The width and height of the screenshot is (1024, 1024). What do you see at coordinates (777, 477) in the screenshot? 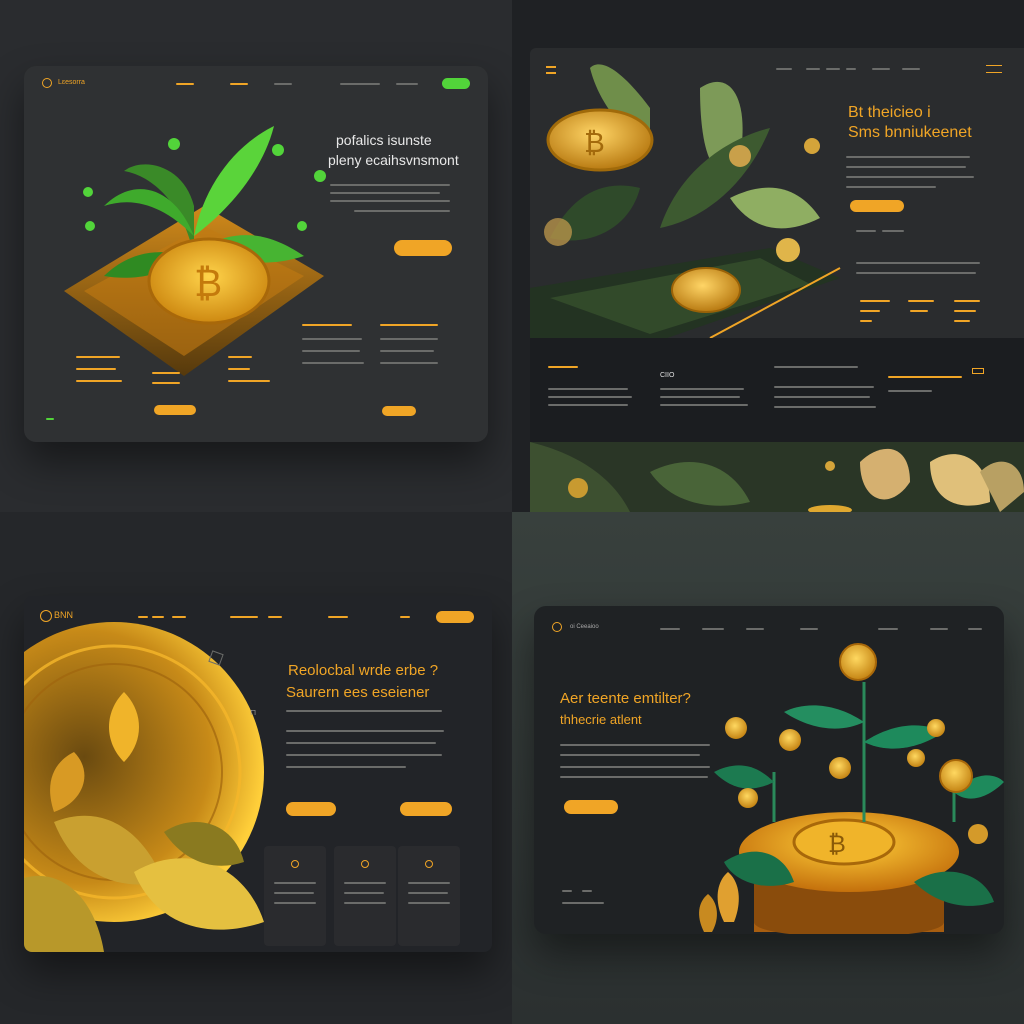
I see `bottom-leaves-illustration` at bounding box center [777, 477].